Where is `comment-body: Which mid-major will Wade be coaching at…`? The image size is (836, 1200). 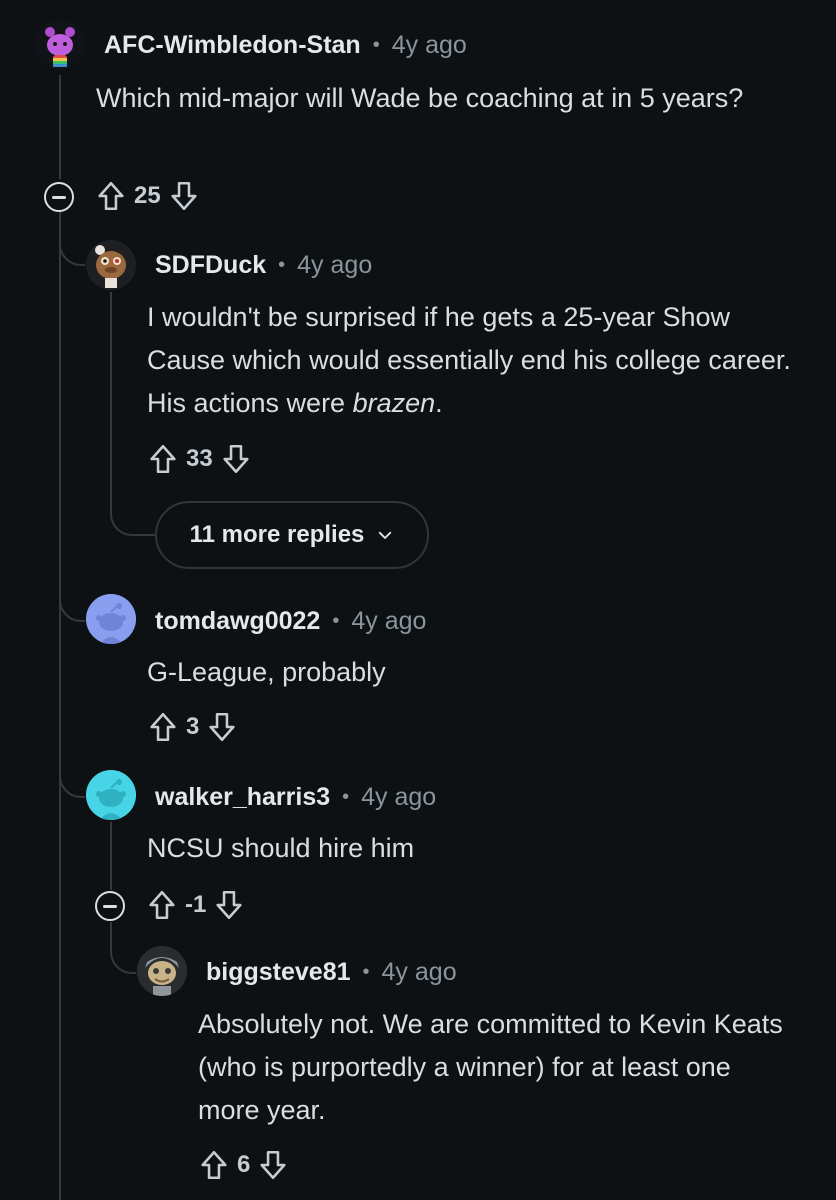 comment-body: Which mid-major will Wade be coaching at… is located at coordinates (420, 98).